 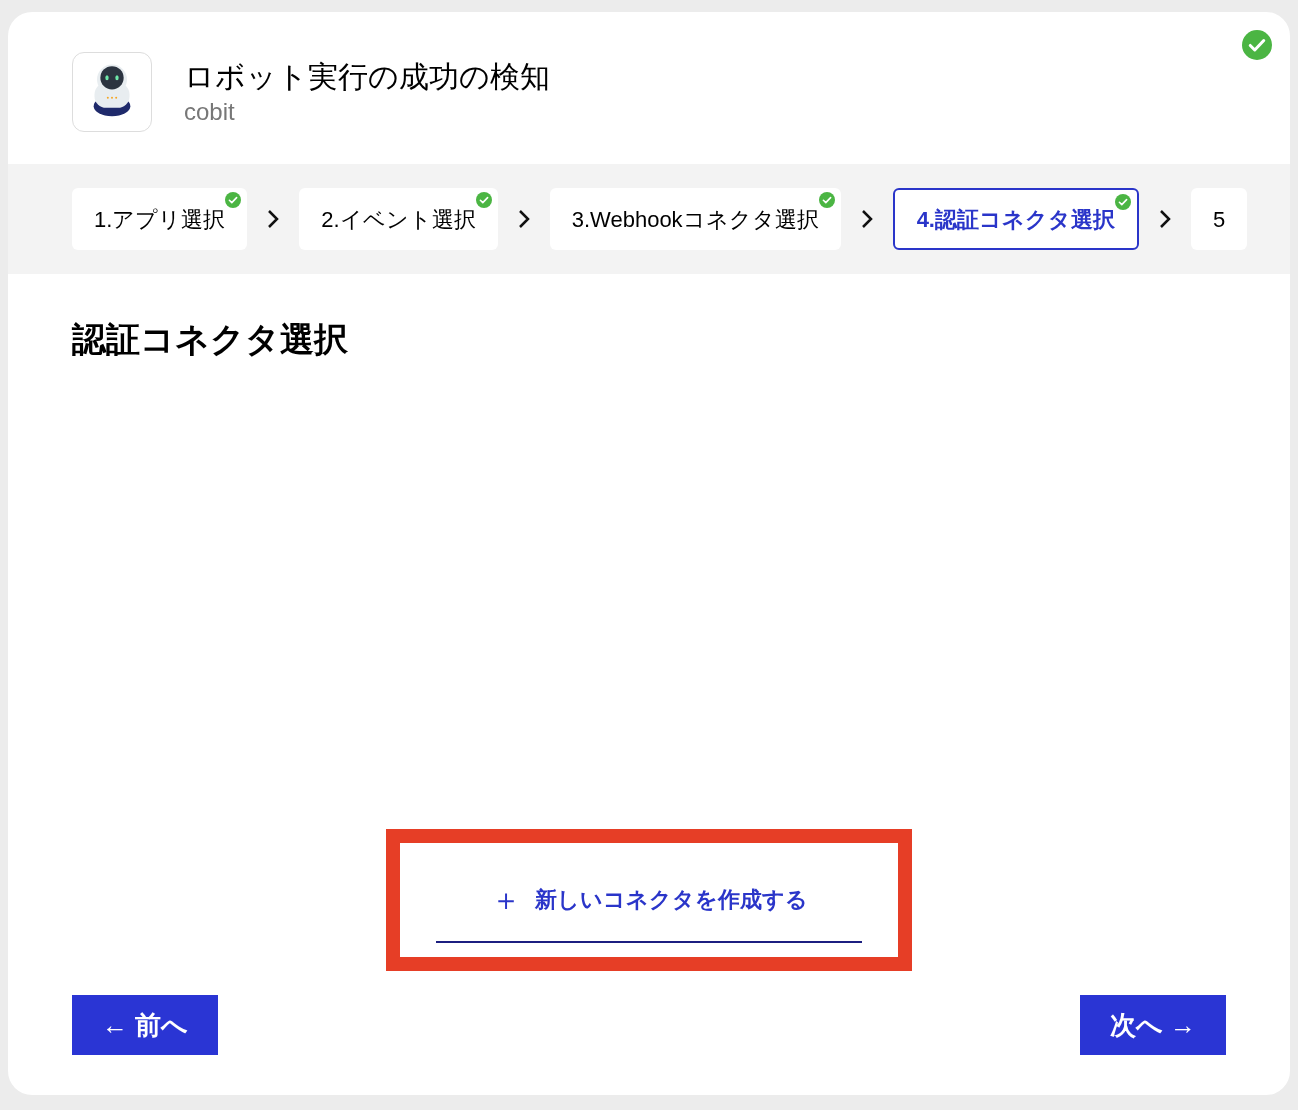 What do you see at coordinates (160, 219) in the screenshot?
I see `step-tab: 1.アプリ選択` at bounding box center [160, 219].